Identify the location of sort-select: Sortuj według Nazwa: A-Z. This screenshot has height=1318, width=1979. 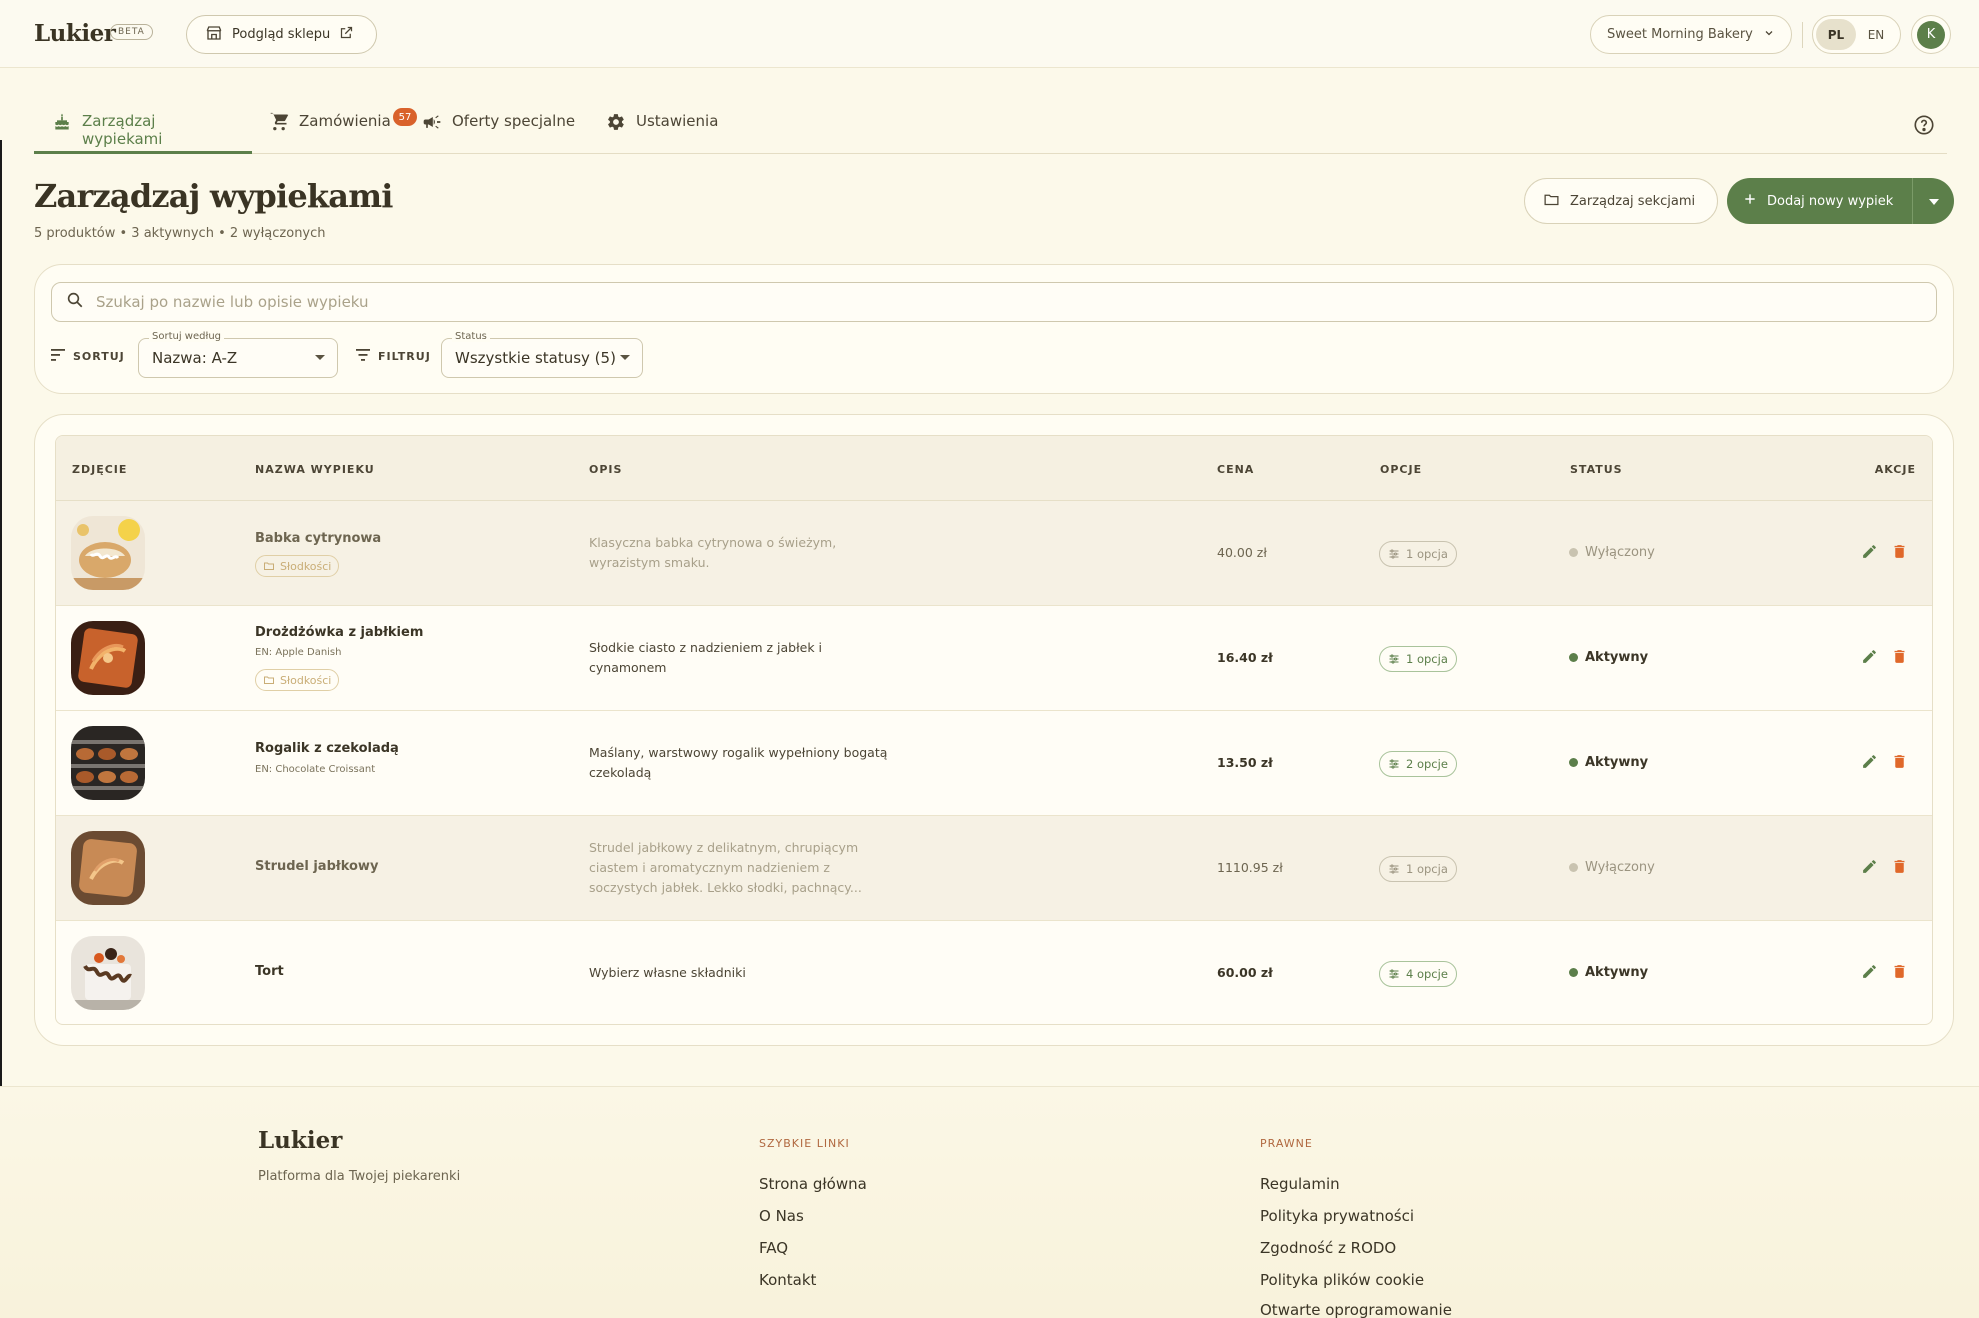
(238, 354).